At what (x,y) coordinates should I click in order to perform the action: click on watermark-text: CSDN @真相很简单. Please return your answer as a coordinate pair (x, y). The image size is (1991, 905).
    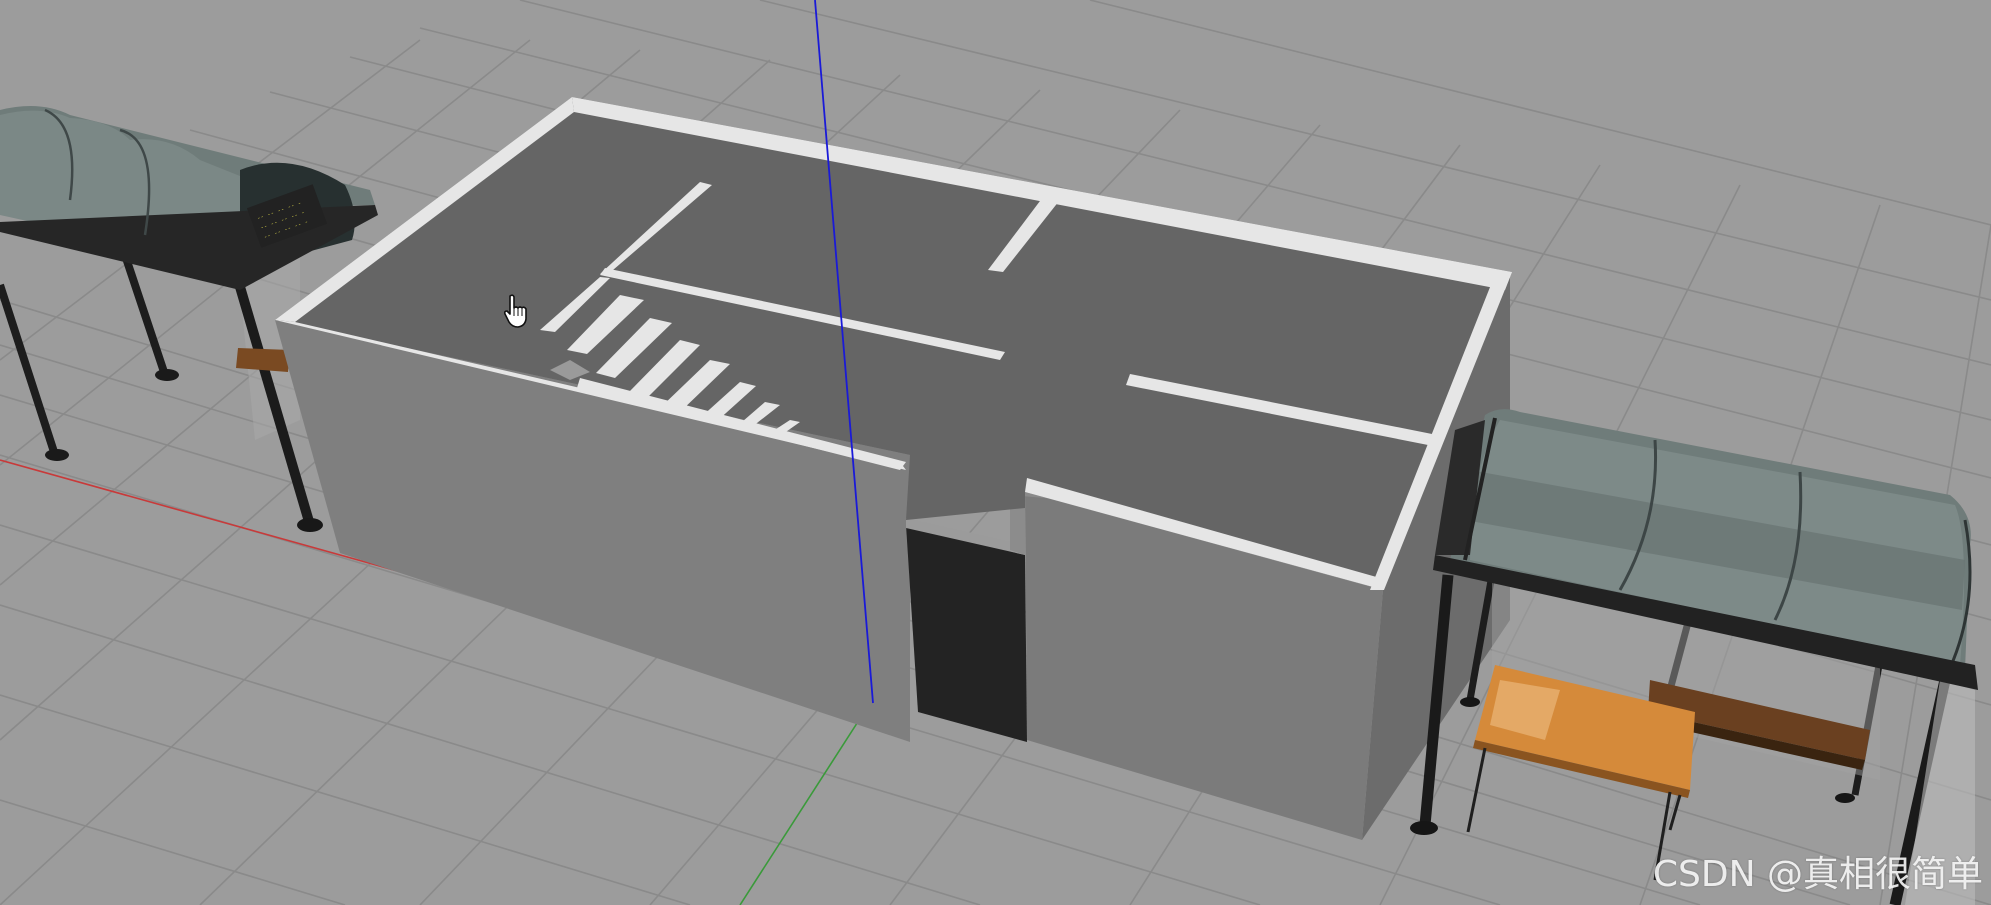
    Looking at the image, I should click on (1817, 874).